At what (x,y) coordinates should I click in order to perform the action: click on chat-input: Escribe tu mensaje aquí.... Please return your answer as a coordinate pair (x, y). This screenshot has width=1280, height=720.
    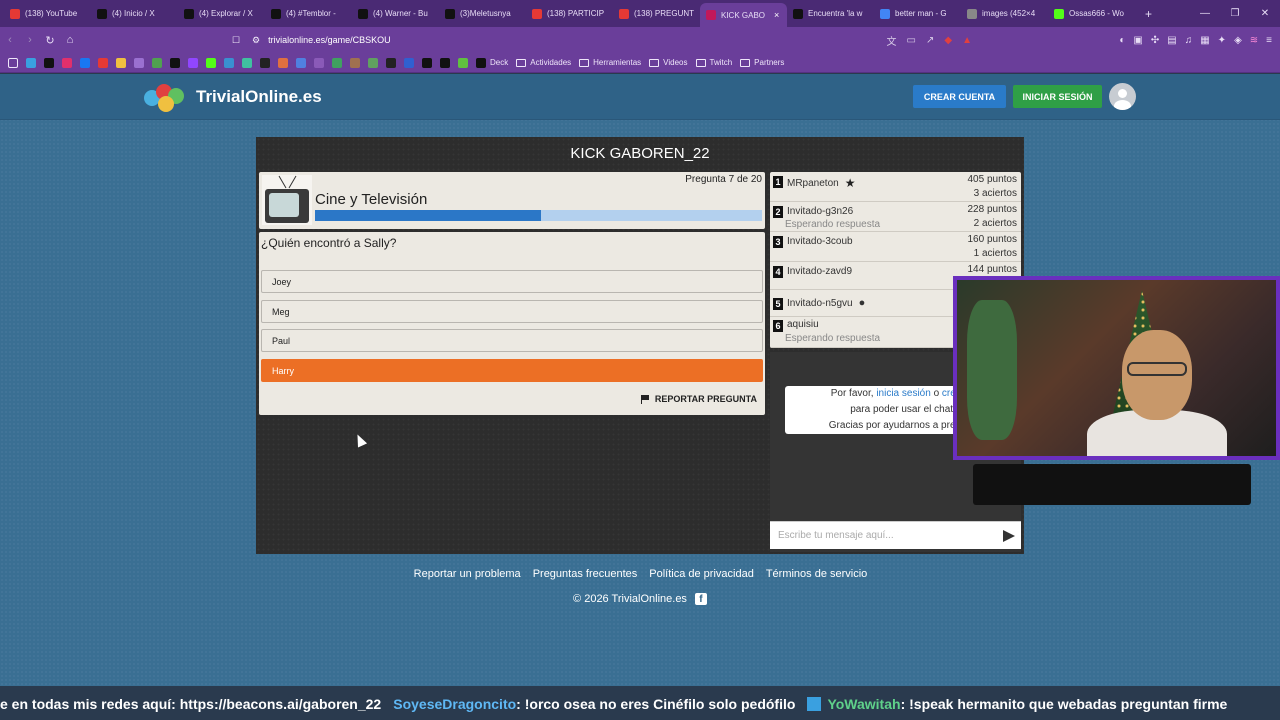
    Looking at the image, I should click on (895, 535).